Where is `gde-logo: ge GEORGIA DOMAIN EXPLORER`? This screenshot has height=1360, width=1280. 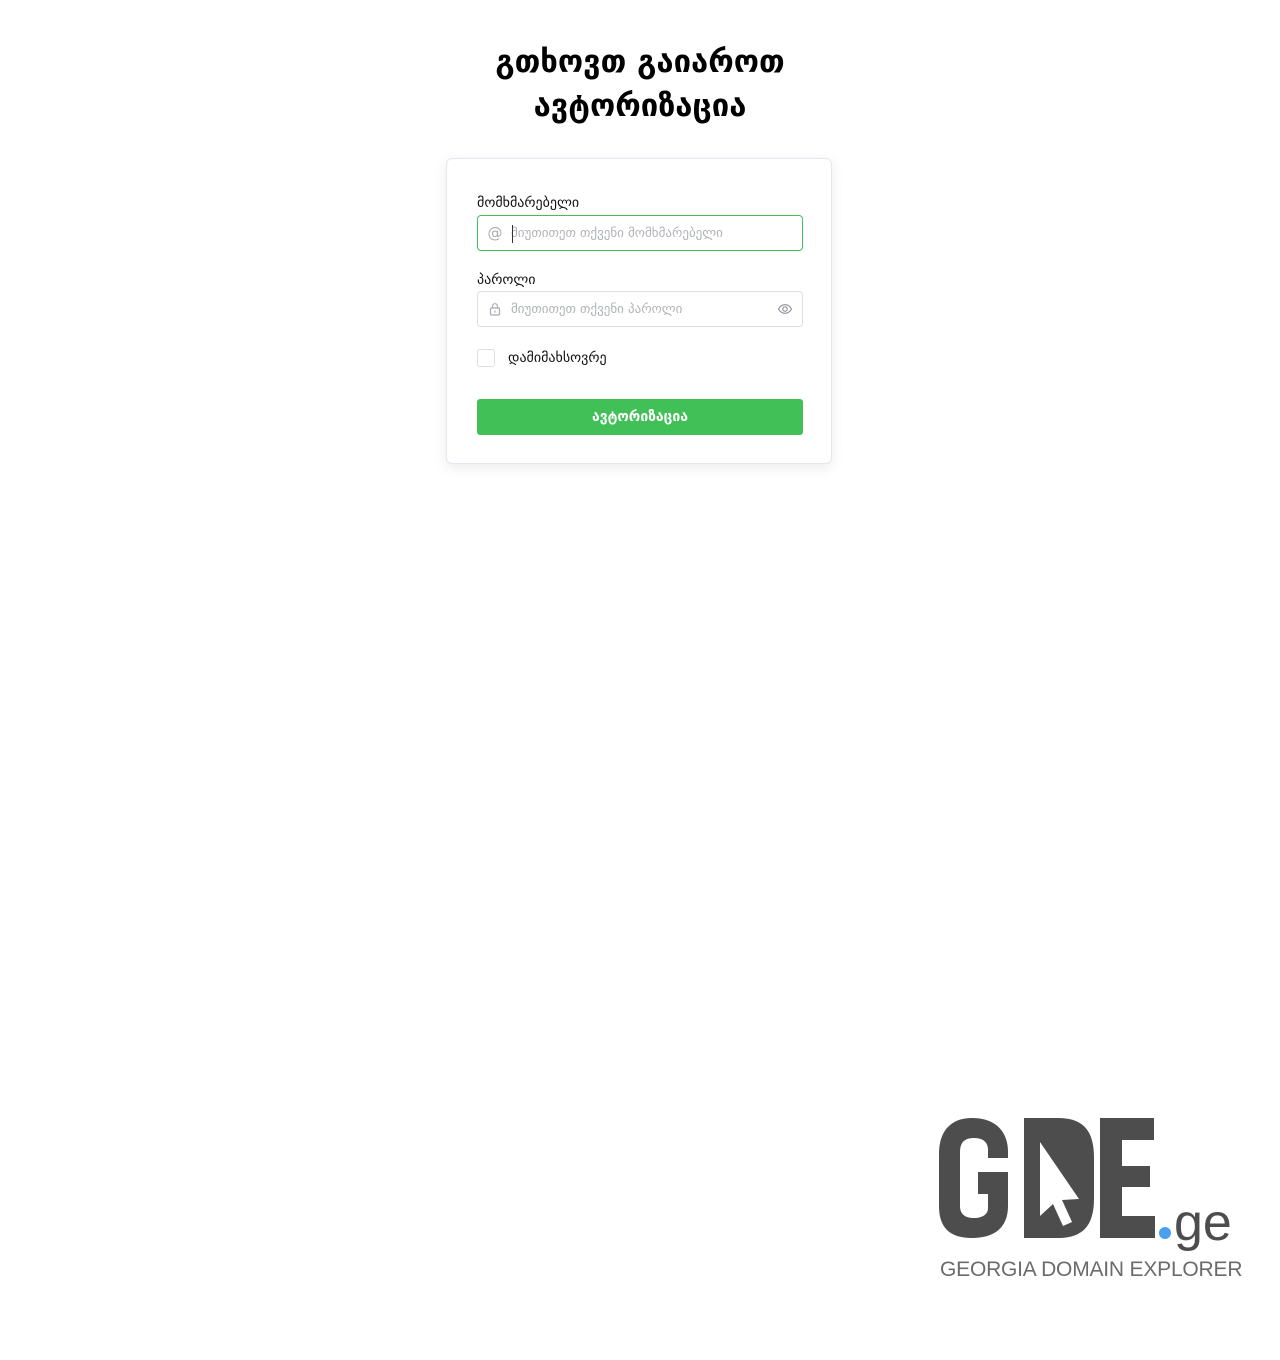
gde-logo: ge GEORGIA DOMAIN EXPLORER is located at coordinates (1089, 1199).